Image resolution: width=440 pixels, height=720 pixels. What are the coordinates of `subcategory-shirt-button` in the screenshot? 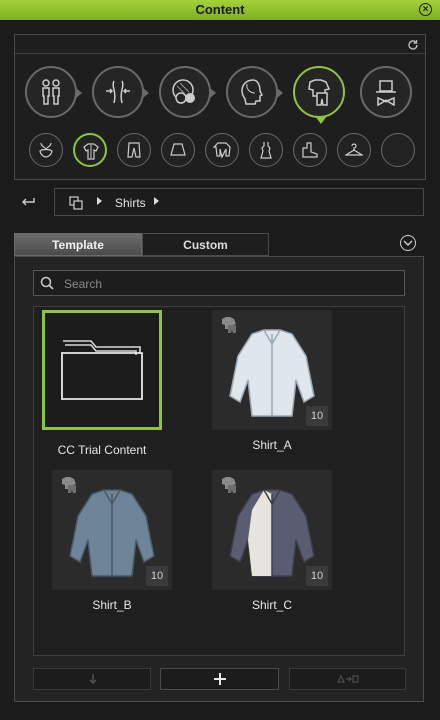 It's located at (90, 150).